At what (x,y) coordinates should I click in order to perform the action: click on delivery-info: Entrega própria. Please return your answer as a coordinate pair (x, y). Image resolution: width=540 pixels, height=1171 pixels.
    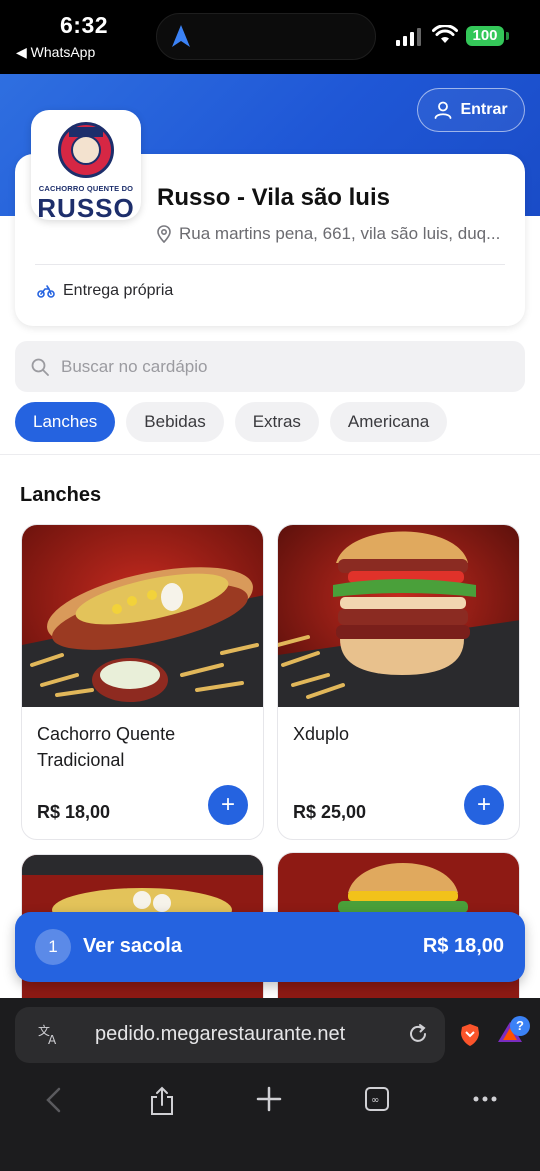
    Looking at the image, I should click on (105, 291).